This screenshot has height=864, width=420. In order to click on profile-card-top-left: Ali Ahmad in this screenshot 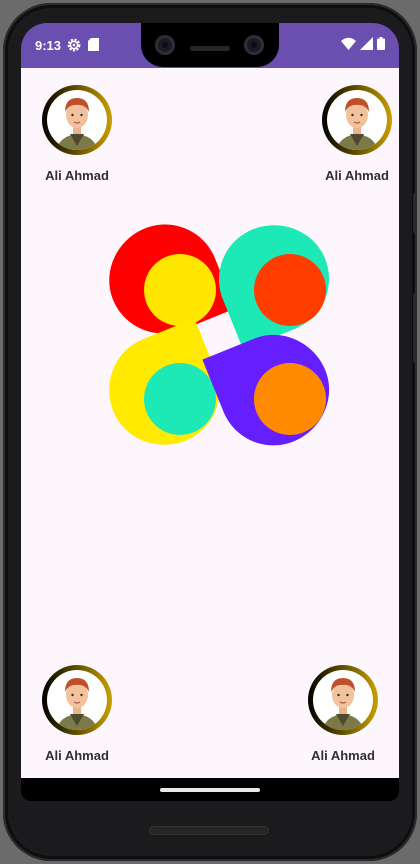, I will do `click(77, 133)`.